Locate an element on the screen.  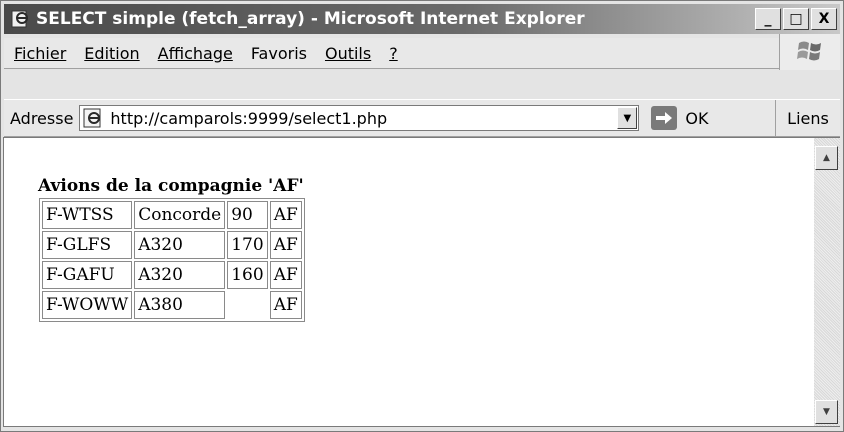
menu-outils-label: Outils is located at coordinates (348, 53).